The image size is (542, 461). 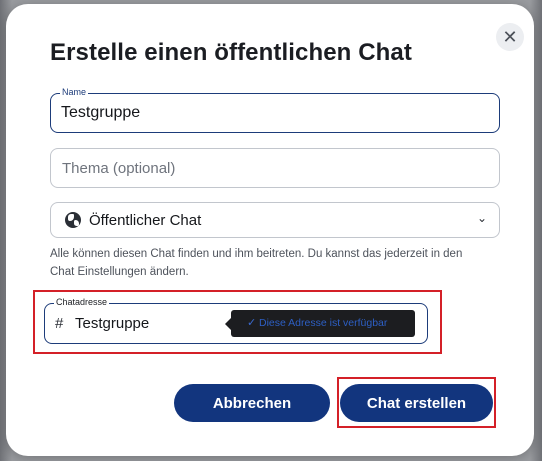 I want to click on chat-address-value: Testgruppe, so click(x=112, y=323).